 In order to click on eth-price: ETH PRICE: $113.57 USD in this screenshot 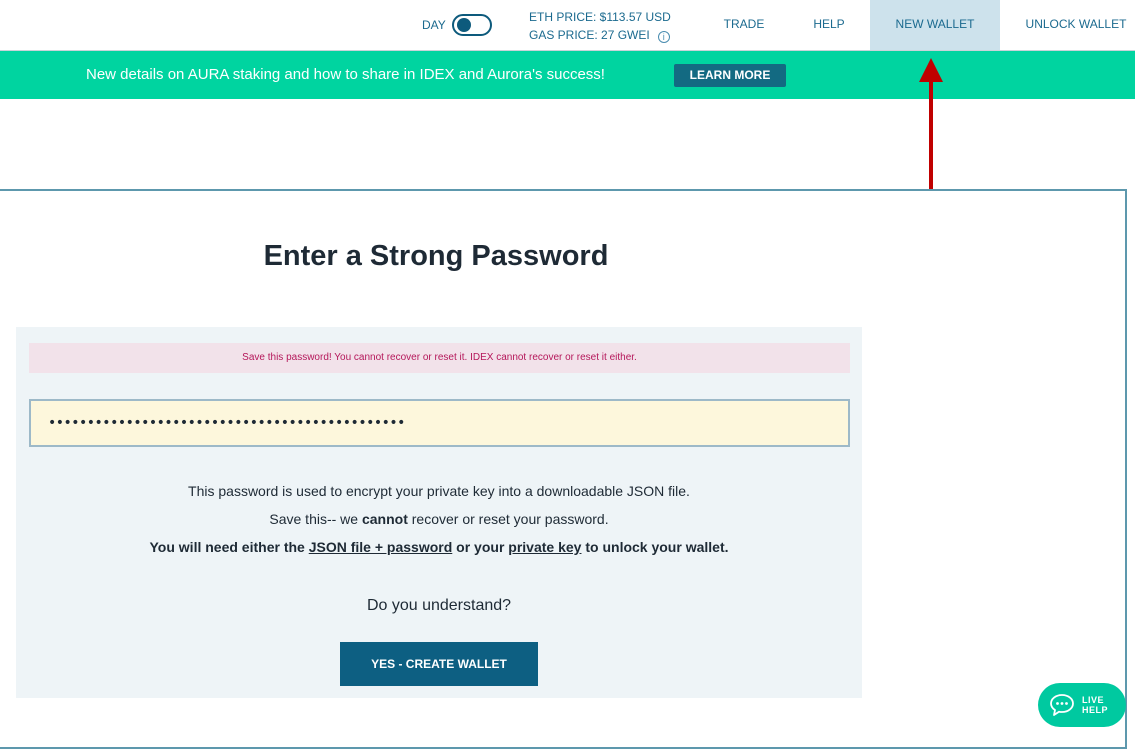, I will do `click(600, 17)`.